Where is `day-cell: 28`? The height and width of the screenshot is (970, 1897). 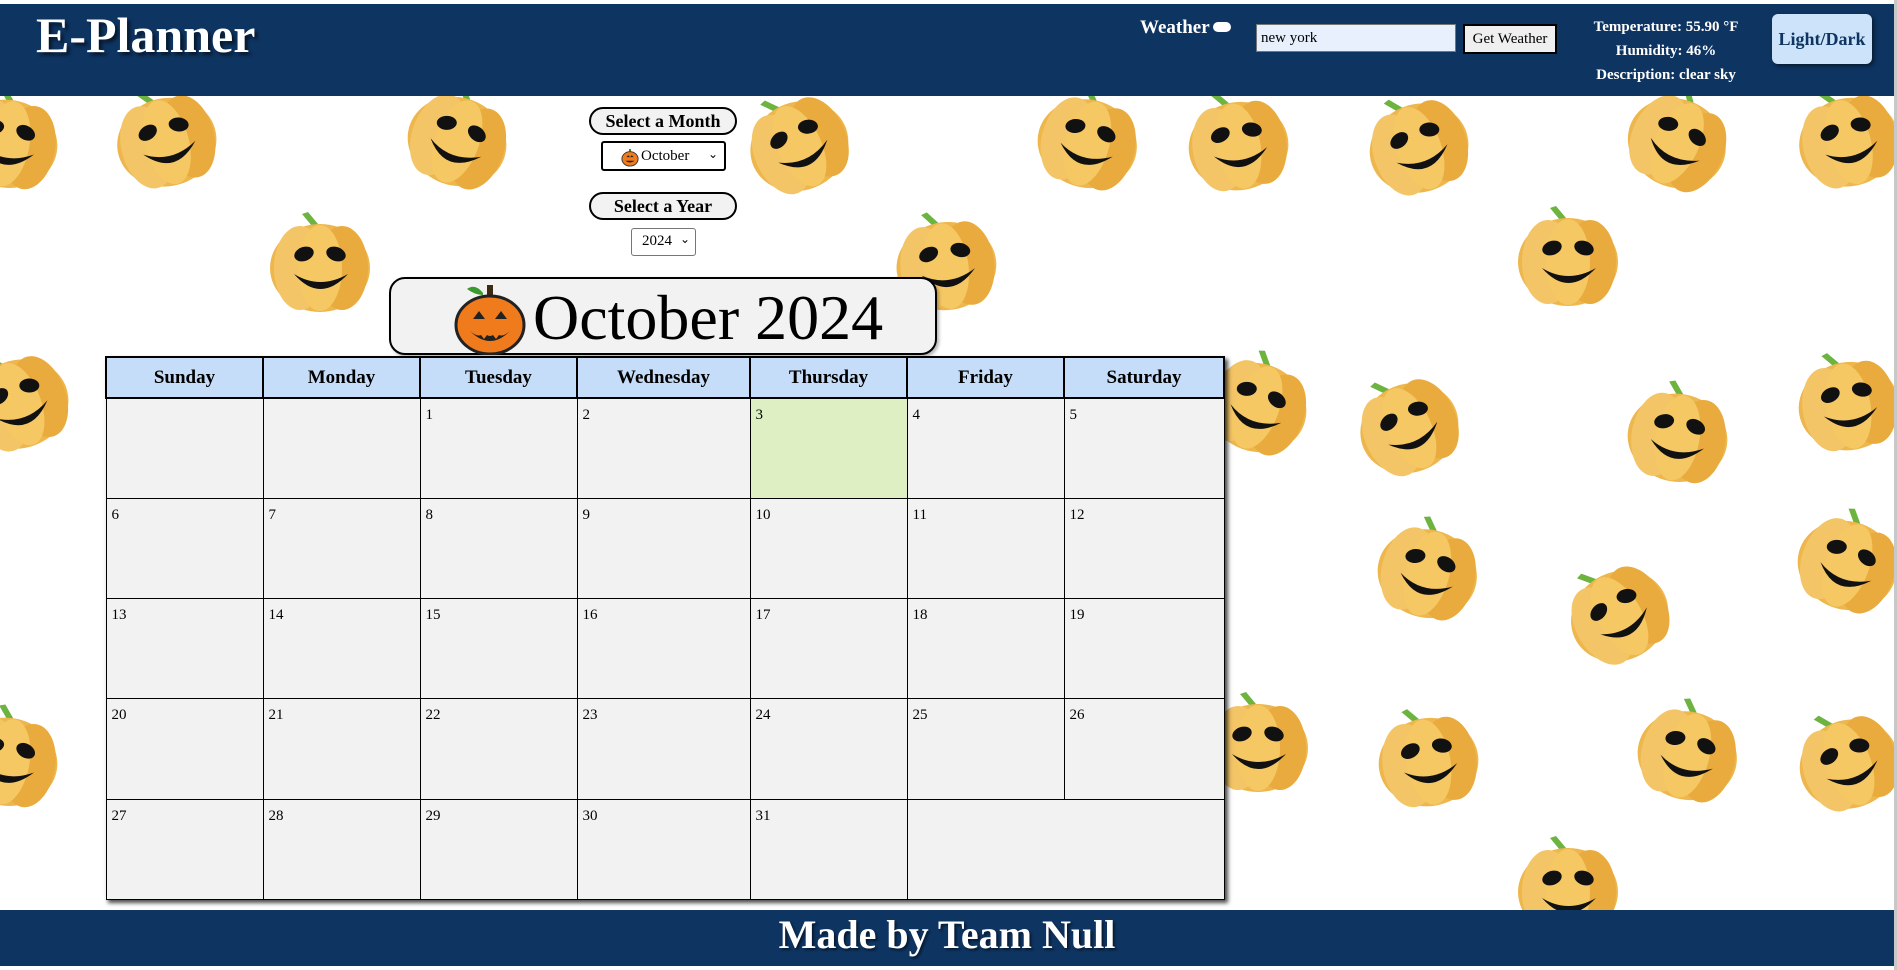
day-cell: 28 is located at coordinates (341, 849).